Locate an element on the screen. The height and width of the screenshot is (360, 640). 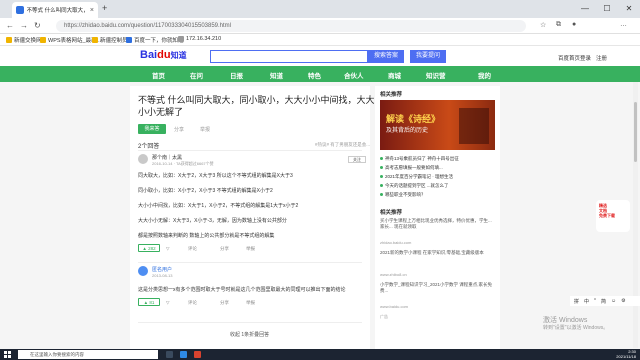
follow-button: 关注 is located at coordinates (357, 159).